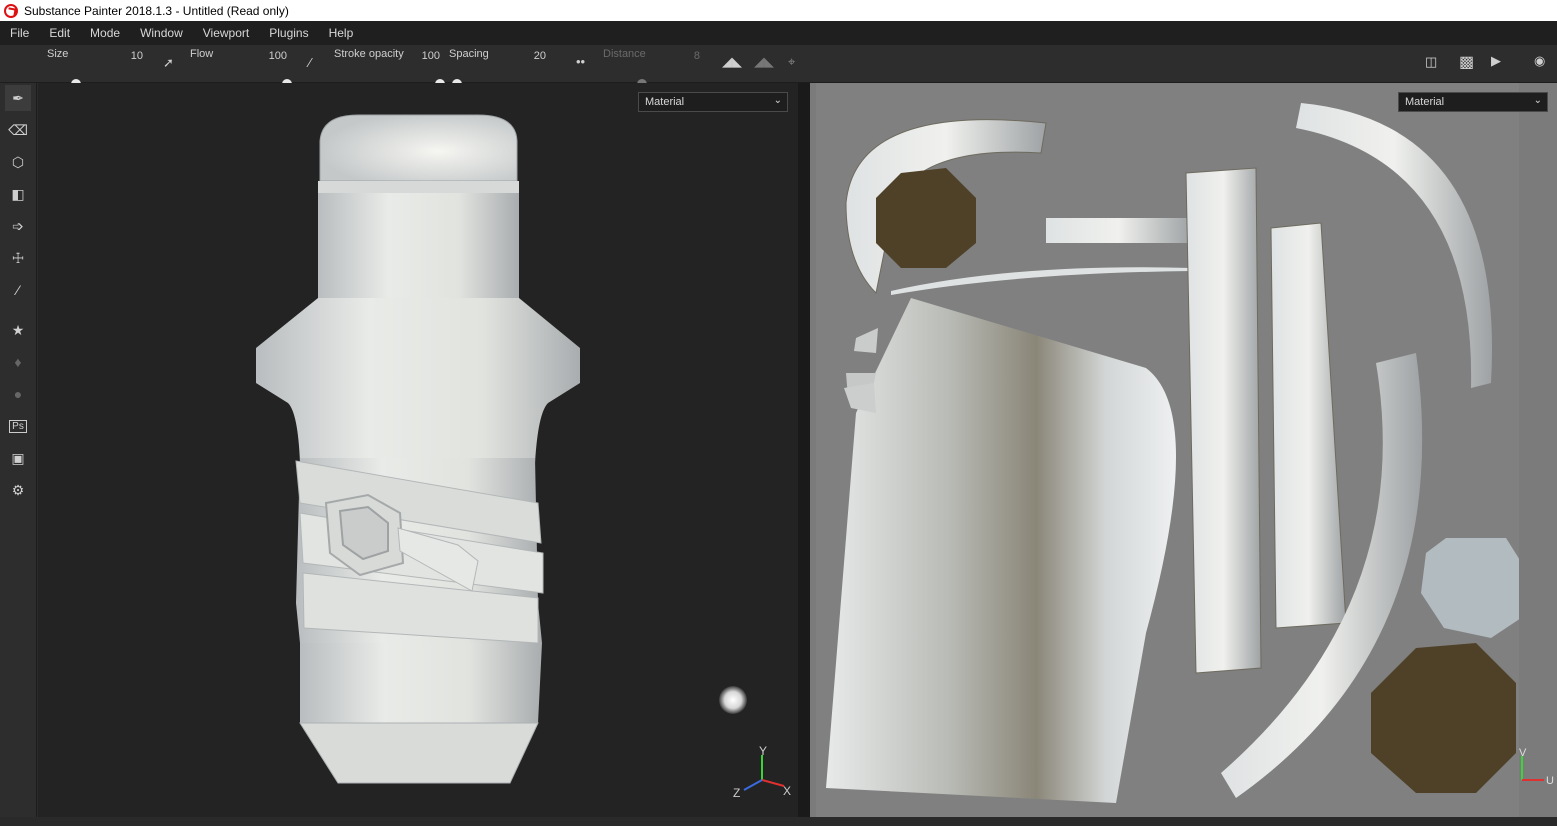 The width and height of the screenshot is (1557, 826). Describe the element at coordinates (762, 772) in the screenshot. I see `axis-gizmo: Y X Z` at that location.